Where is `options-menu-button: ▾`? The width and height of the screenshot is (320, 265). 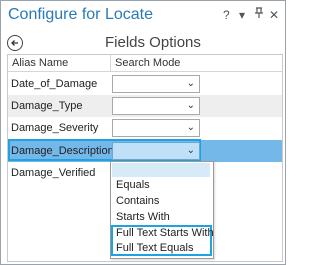
options-menu-button: ▾ is located at coordinates (242, 15).